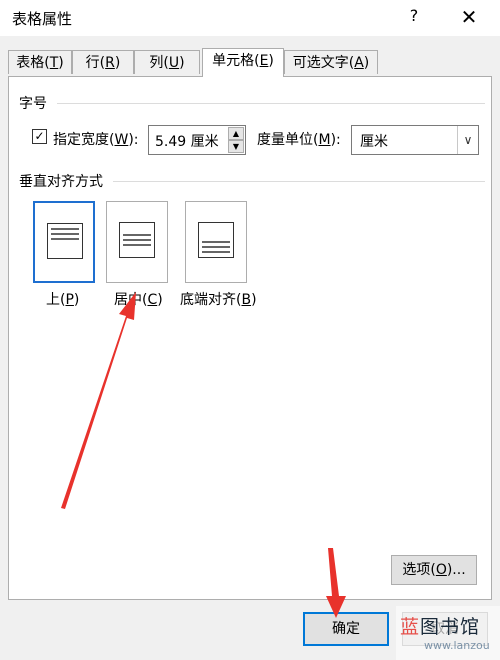 Image resolution: width=500 pixels, height=660 pixels. I want to click on valign-top-label: 上(P), so click(63, 300).